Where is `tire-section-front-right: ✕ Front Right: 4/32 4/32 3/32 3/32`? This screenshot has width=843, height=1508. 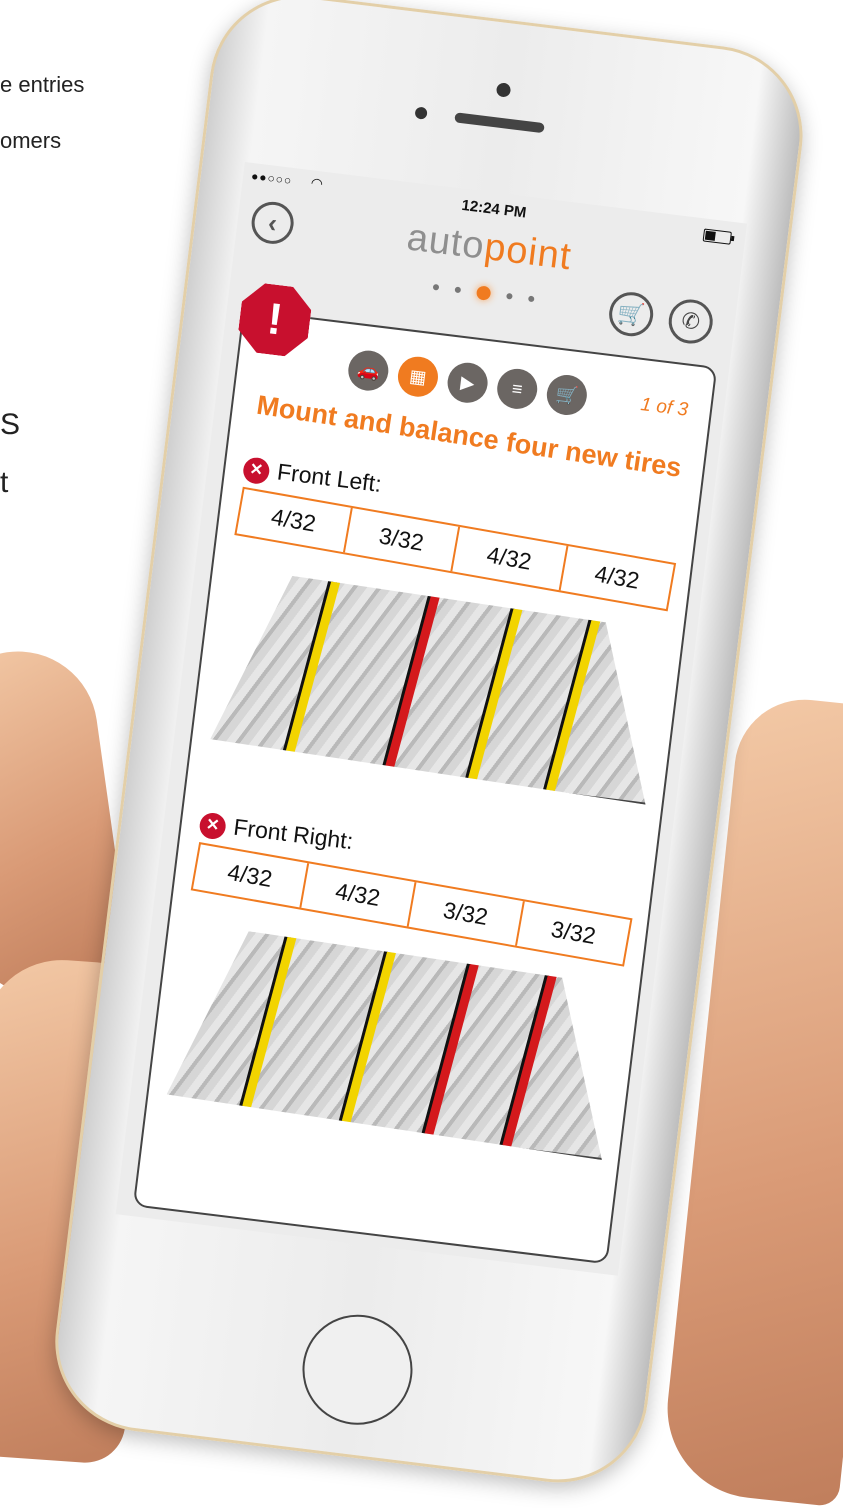
tire-section-front-right: ✕ Front Right: 4/32 4/32 3/32 3/32 is located at coordinates (400, 993).